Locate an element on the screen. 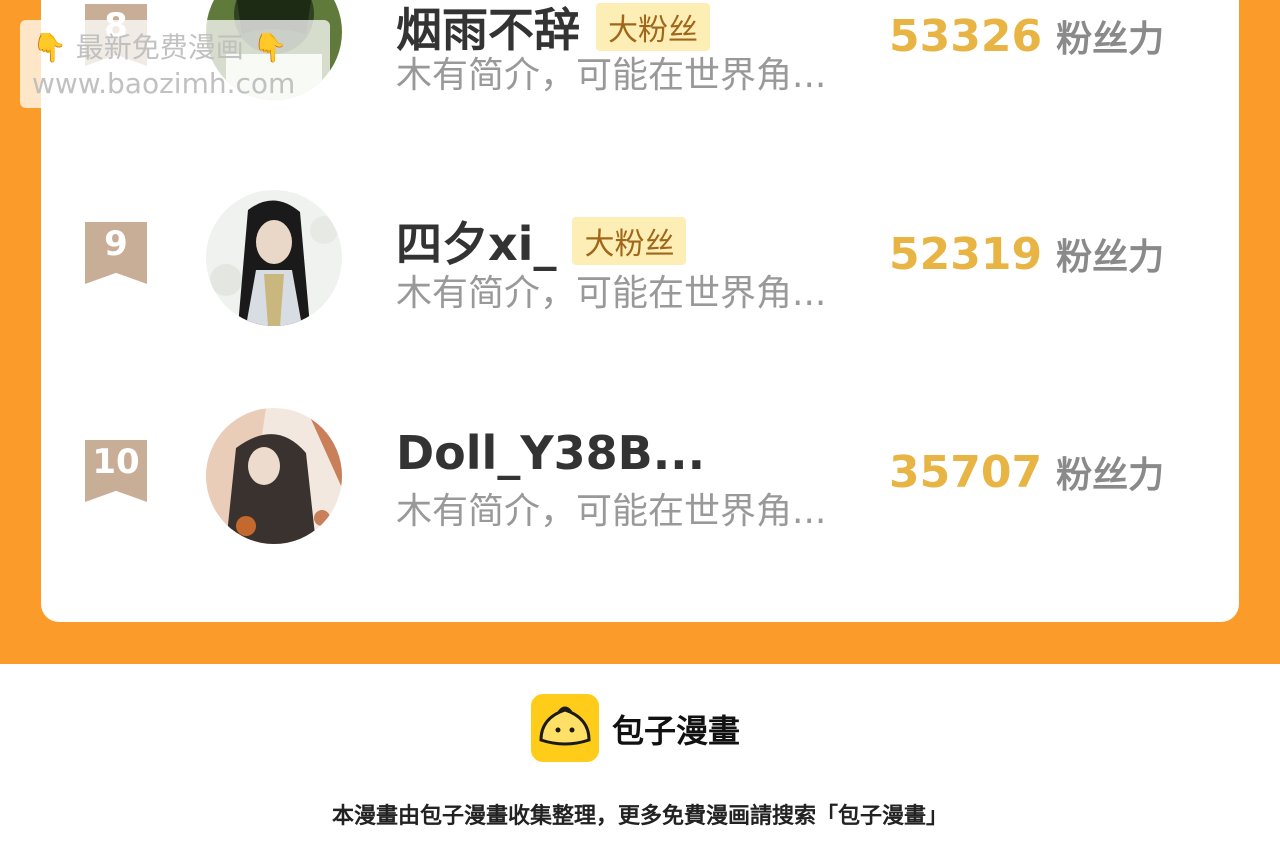 The width and height of the screenshot is (1280, 864). fan-score: 35707 粉丝力 is located at coordinates (1026, 472).